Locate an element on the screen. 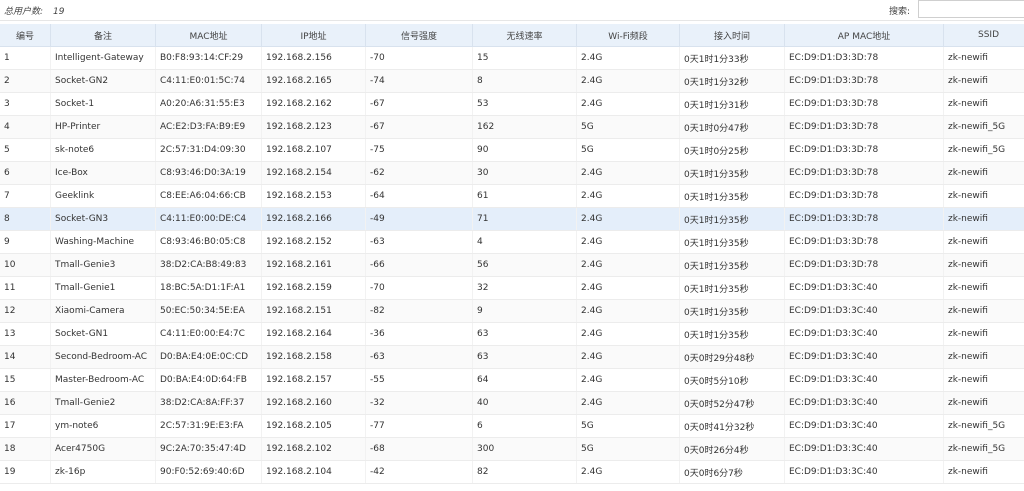 This screenshot has width=1024, height=491. cell-signal: -62 is located at coordinates (419, 173).